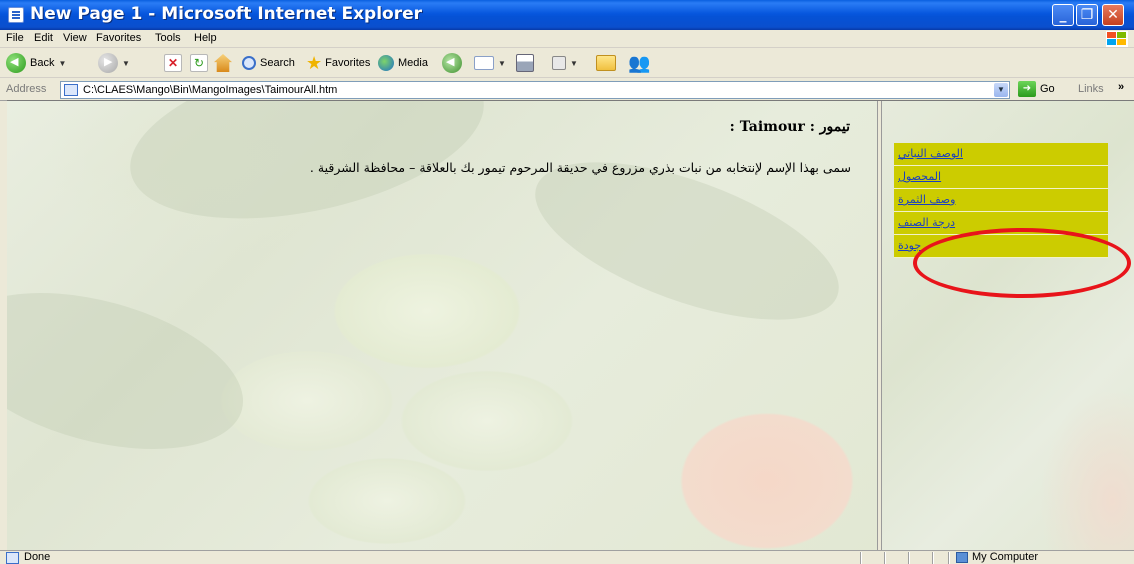 This screenshot has width=1134, height=564. I want to click on links-chevron-icon: », so click(1121, 87).